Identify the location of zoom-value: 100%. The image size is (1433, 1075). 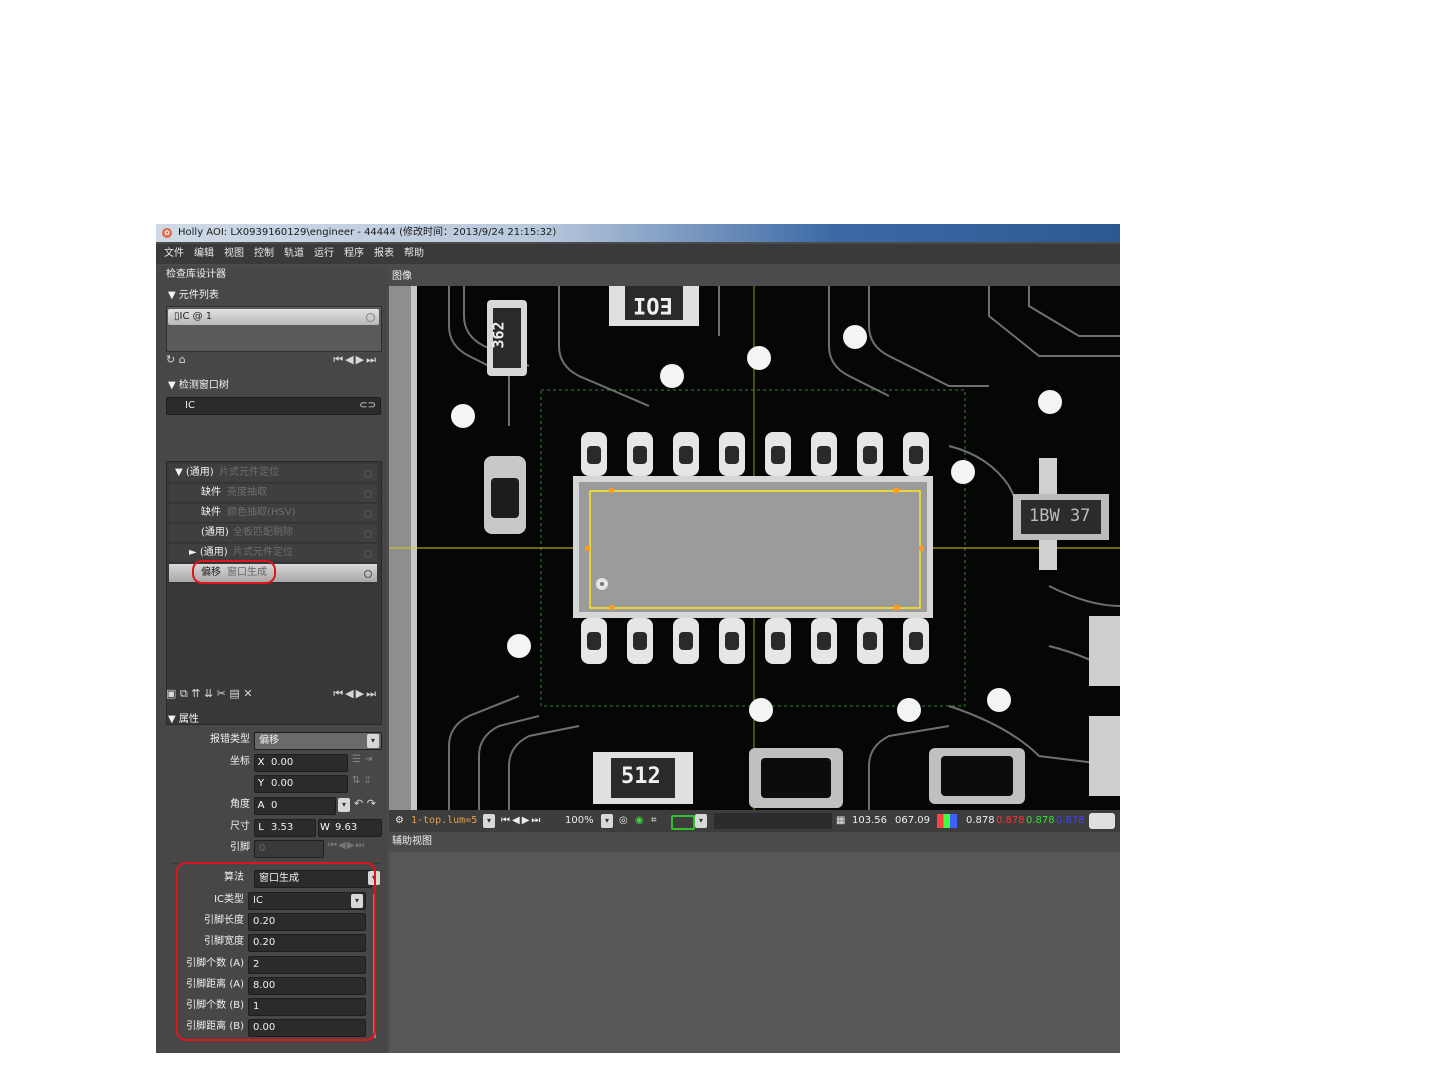
(579, 821).